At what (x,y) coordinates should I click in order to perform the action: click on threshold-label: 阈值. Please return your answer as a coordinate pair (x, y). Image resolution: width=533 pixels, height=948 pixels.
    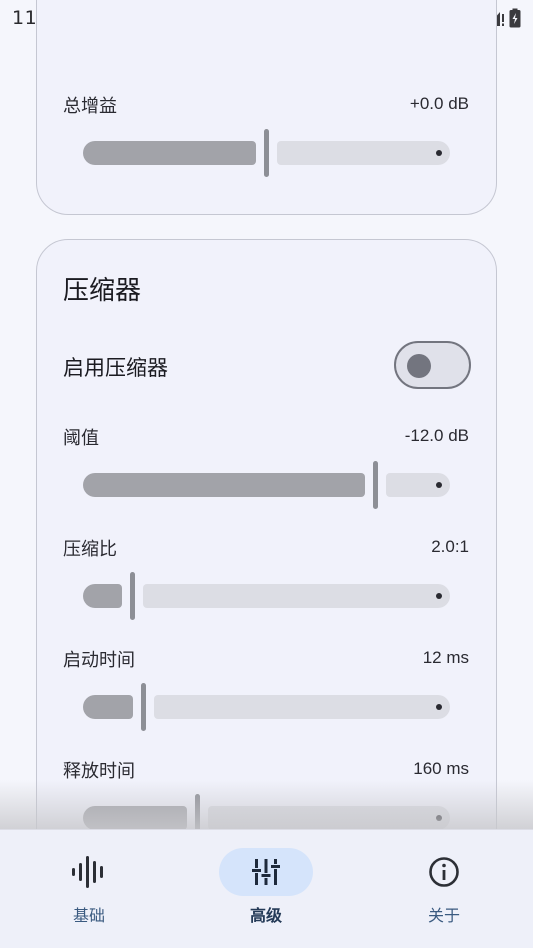
    Looking at the image, I should click on (81, 438).